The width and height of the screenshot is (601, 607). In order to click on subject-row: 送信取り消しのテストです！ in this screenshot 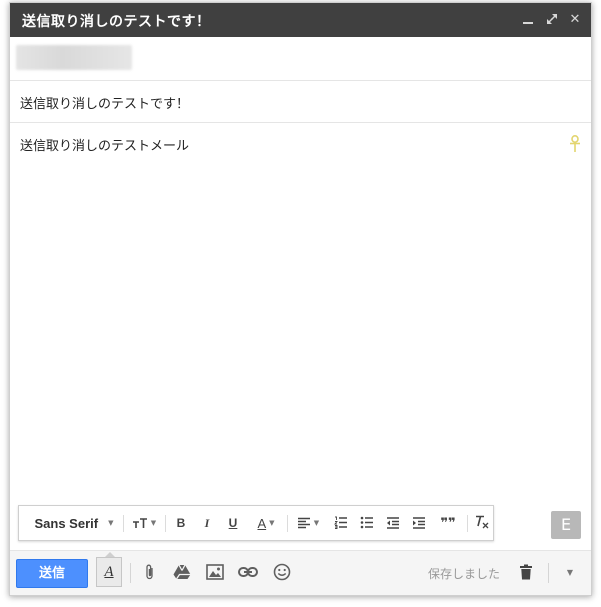, I will do `click(300, 102)`.